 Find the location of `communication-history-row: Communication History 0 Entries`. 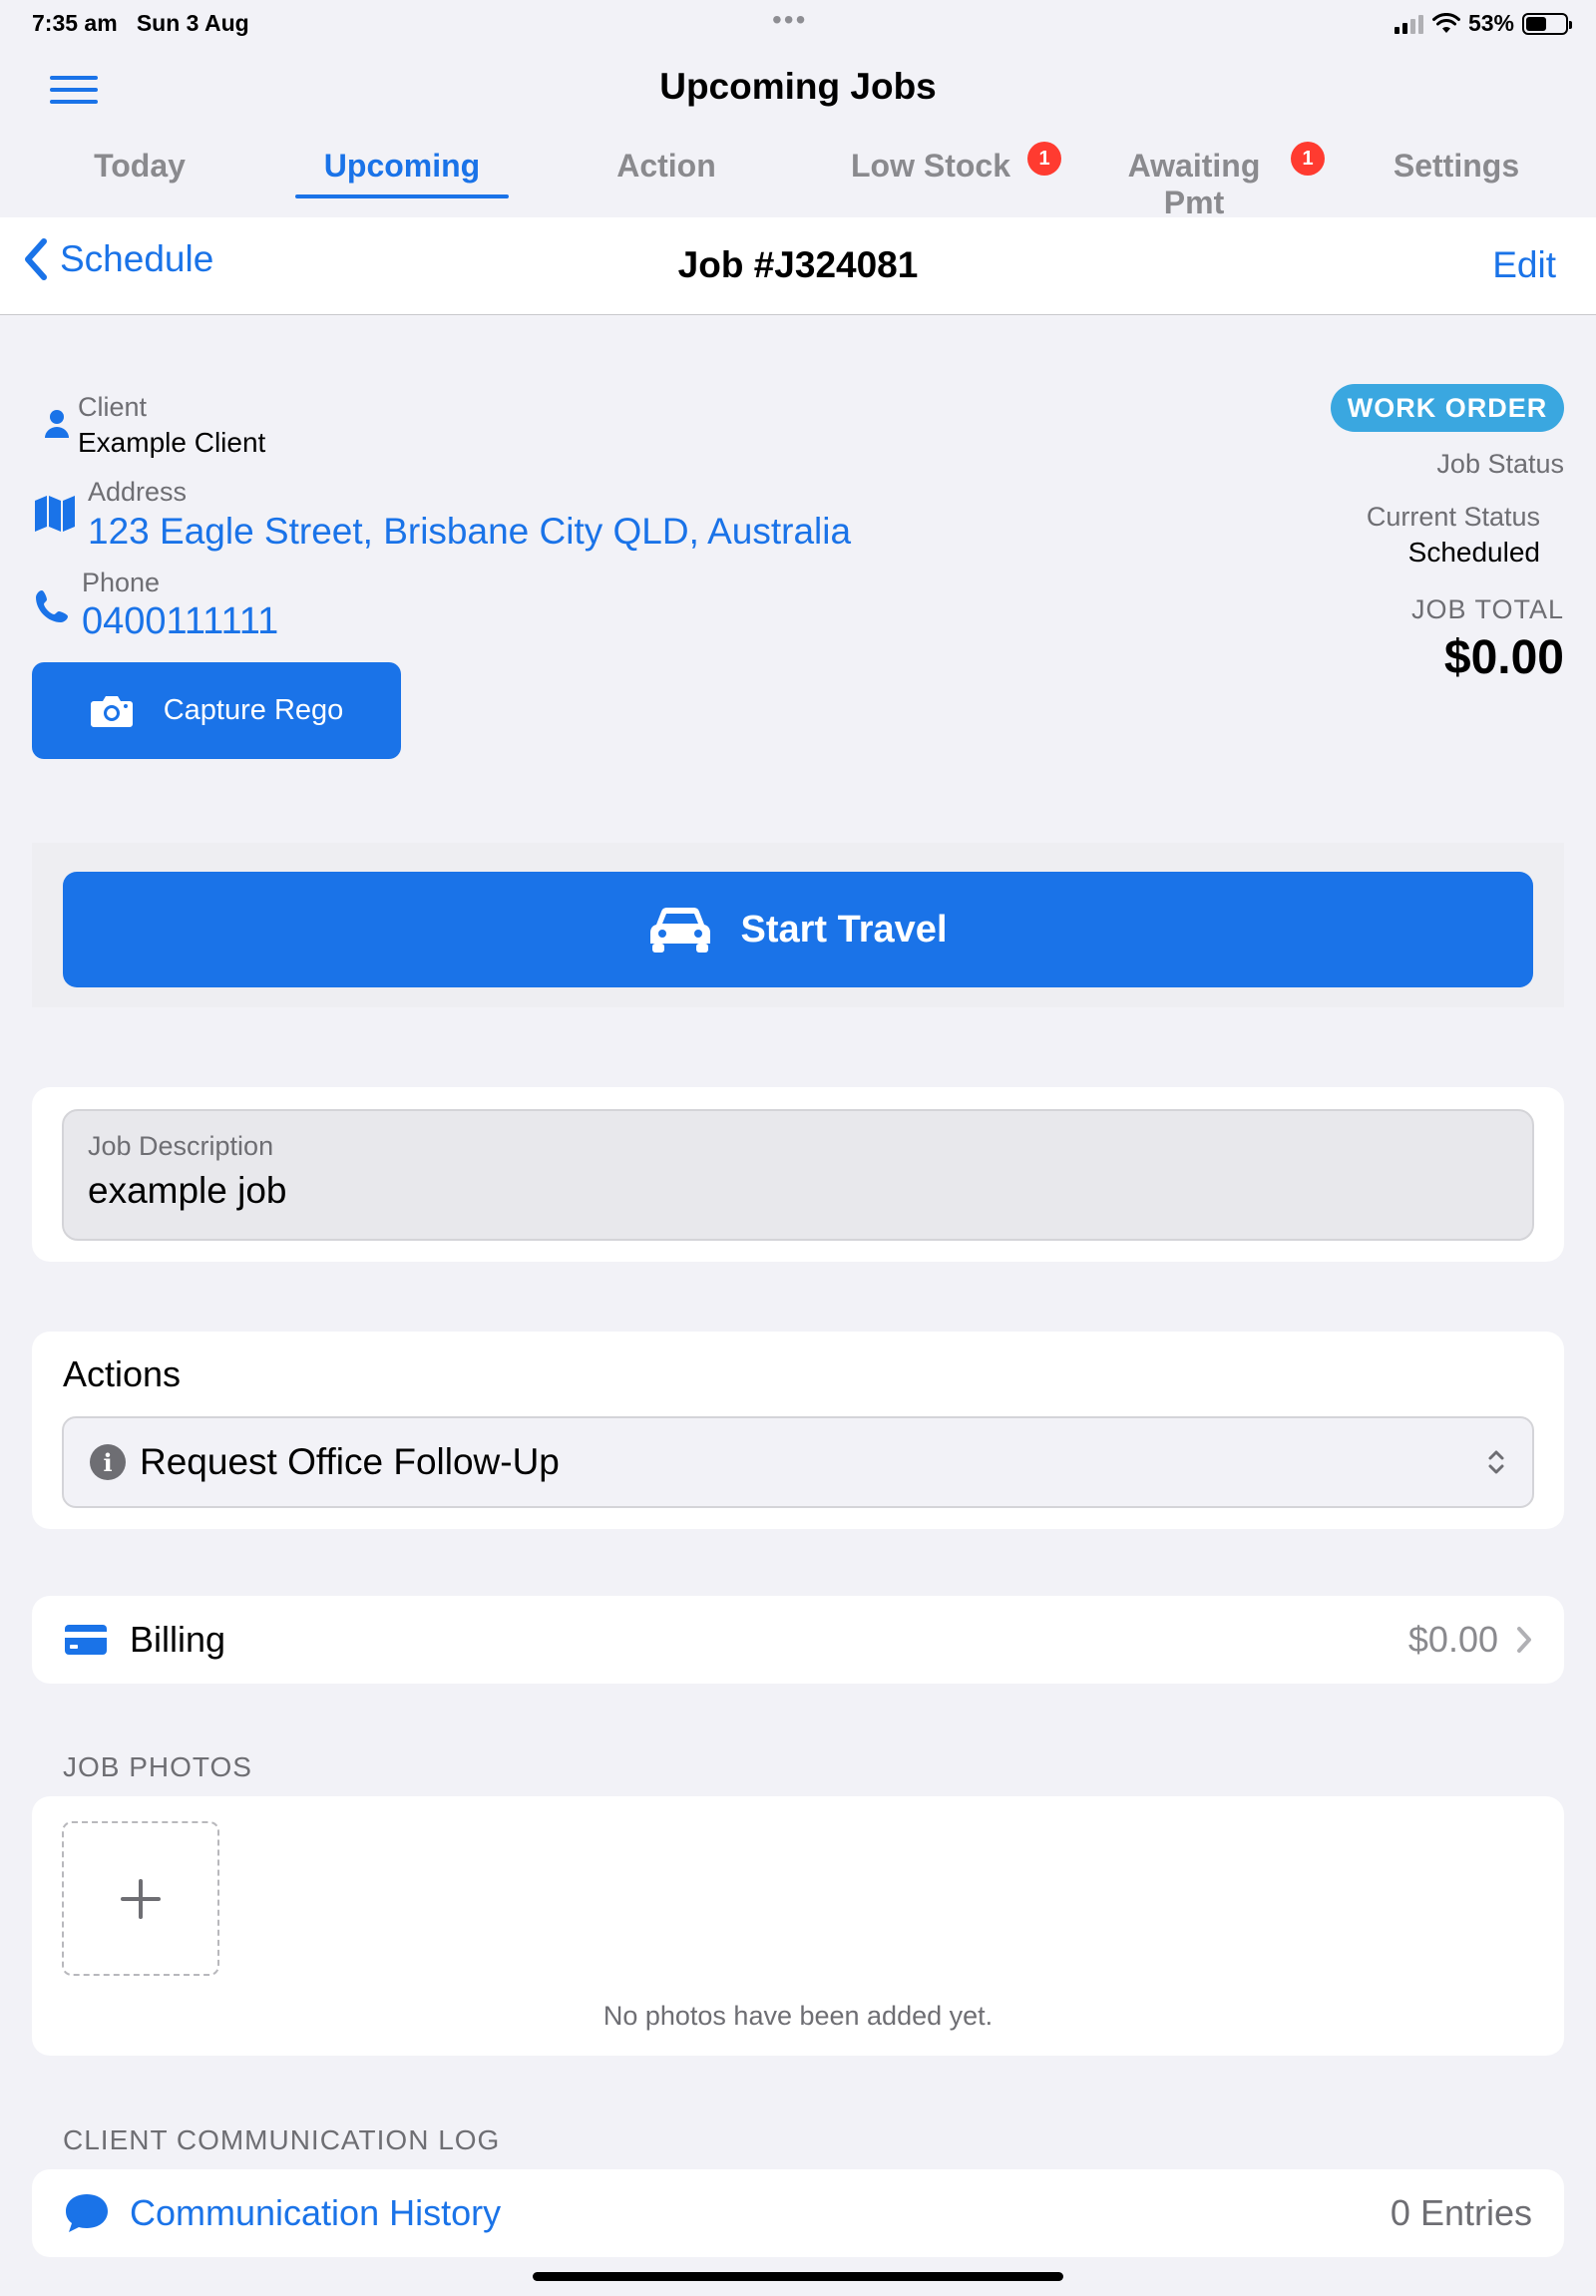

communication-history-row: Communication History 0 Entries is located at coordinates (798, 2213).